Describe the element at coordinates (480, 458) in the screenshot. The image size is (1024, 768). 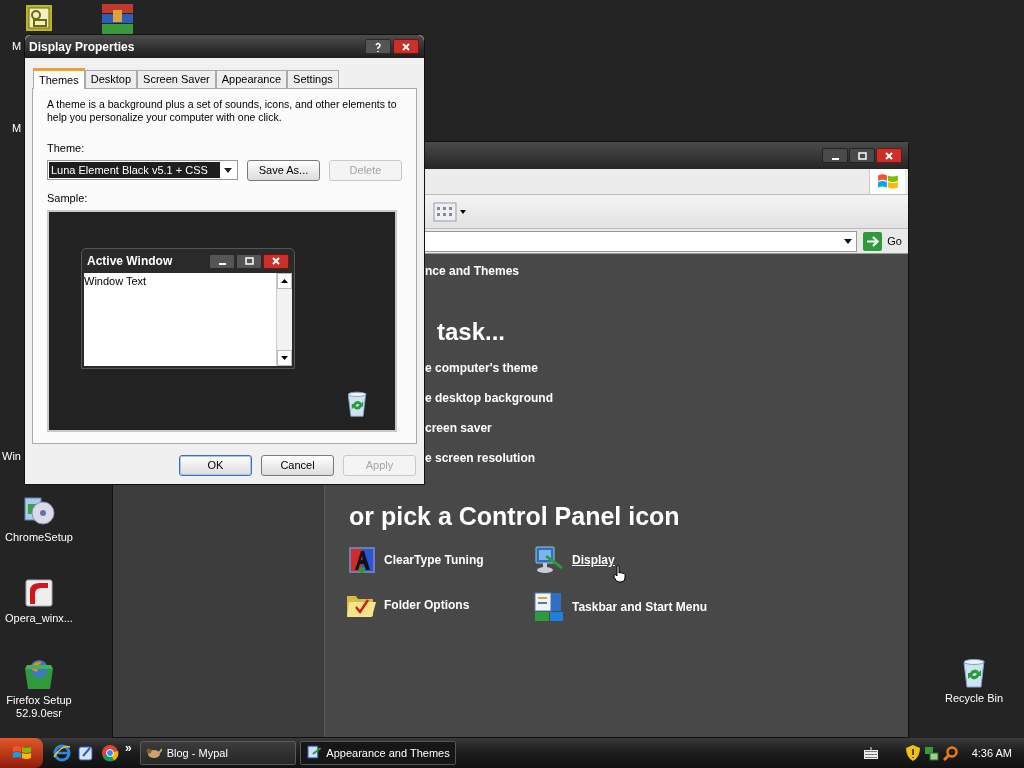
I see `task-link: e screen resolution` at that location.